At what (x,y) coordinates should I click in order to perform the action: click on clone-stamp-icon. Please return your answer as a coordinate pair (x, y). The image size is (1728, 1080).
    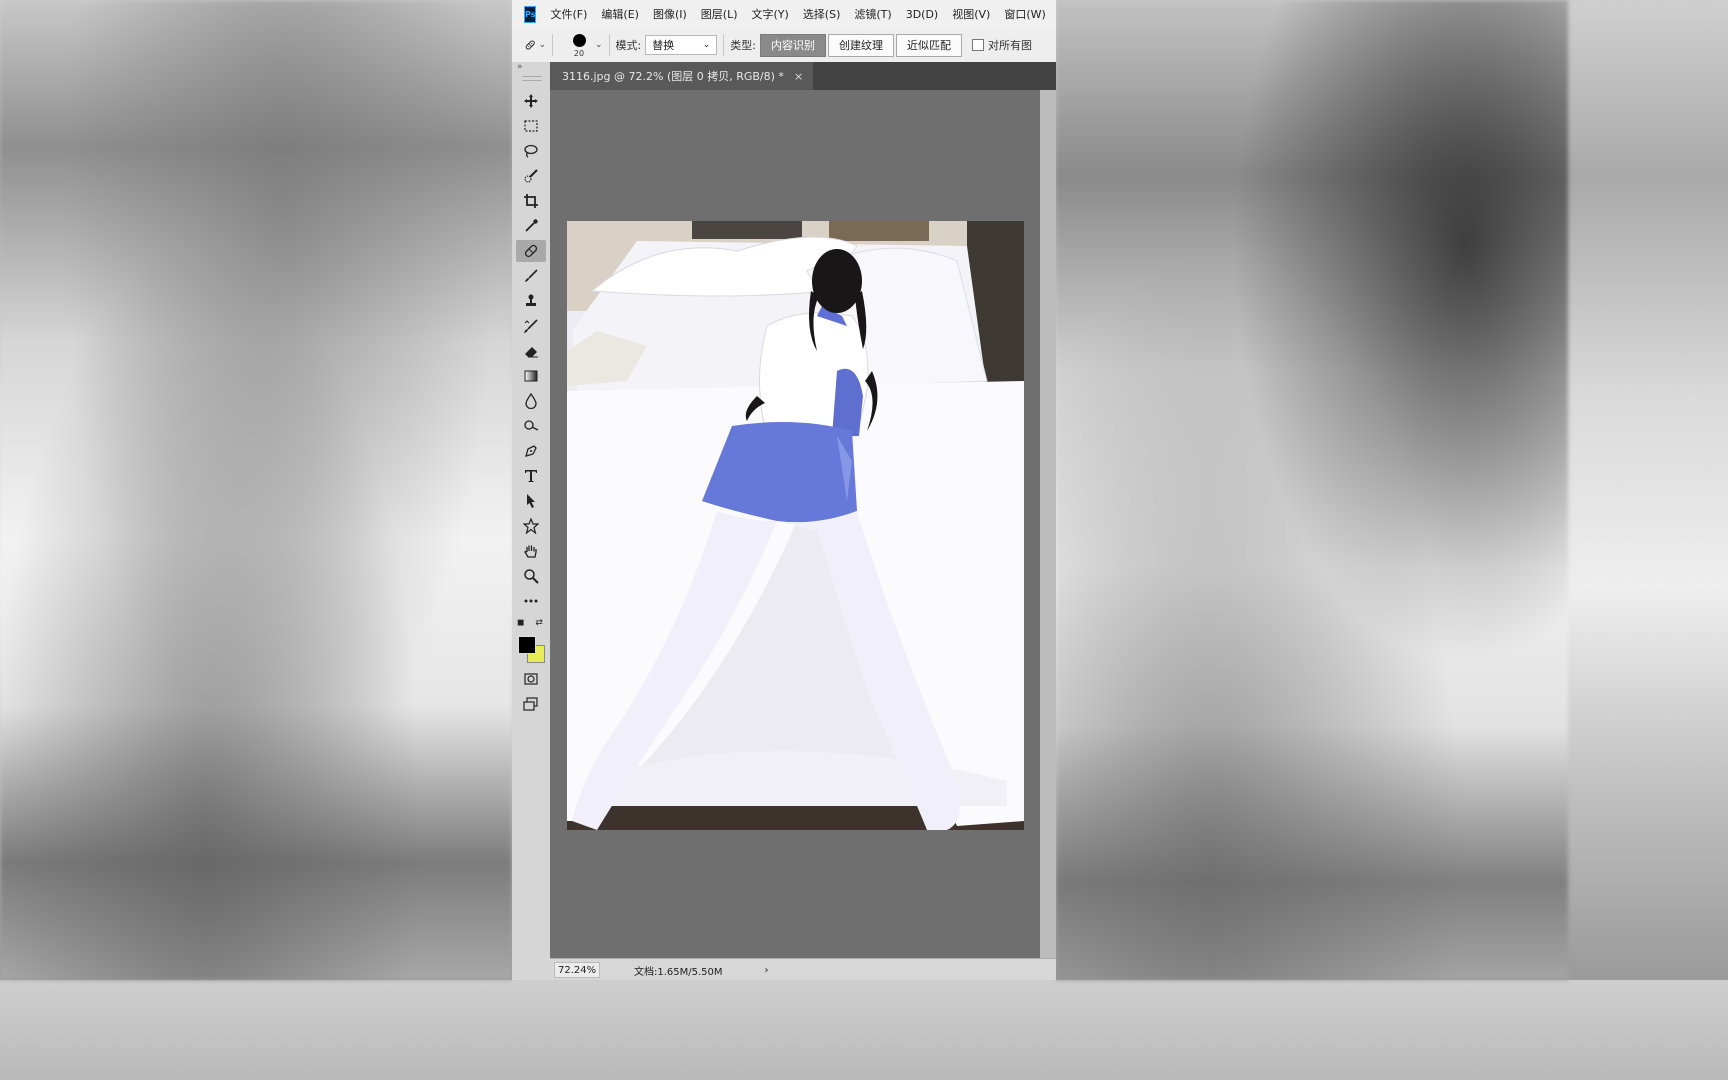
    Looking at the image, I should click on (531, 300).